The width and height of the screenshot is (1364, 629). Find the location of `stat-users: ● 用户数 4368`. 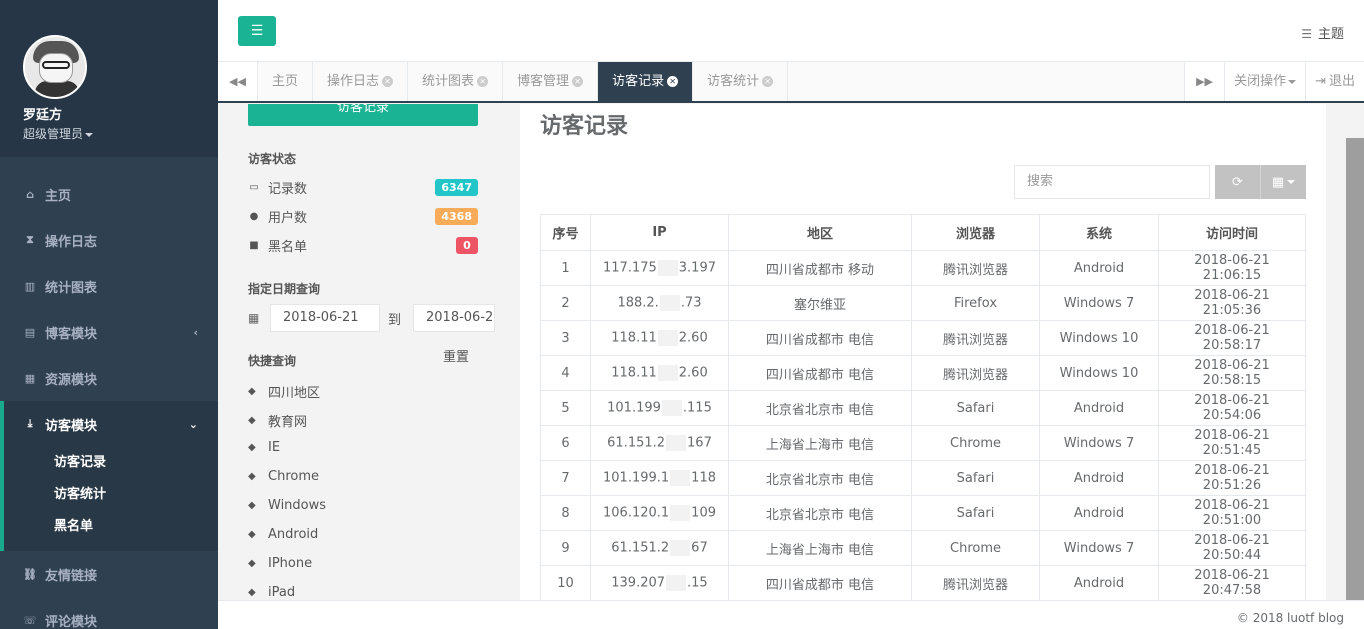

stat-users: ● 用户数 4368 is located at coordinates (363, 216).